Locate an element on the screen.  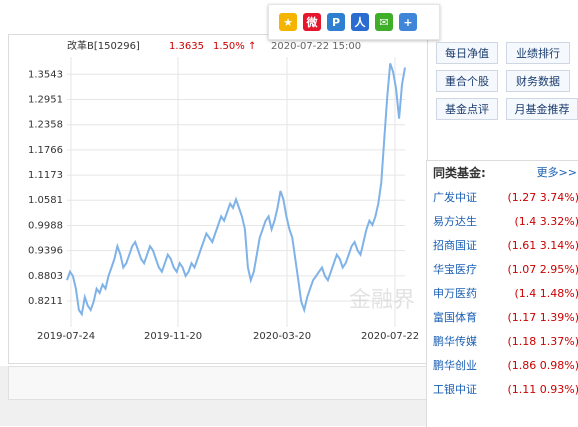
peer-fund-row: 工银中证 (1.11 0.93%) is located at coordinates (505, 389).